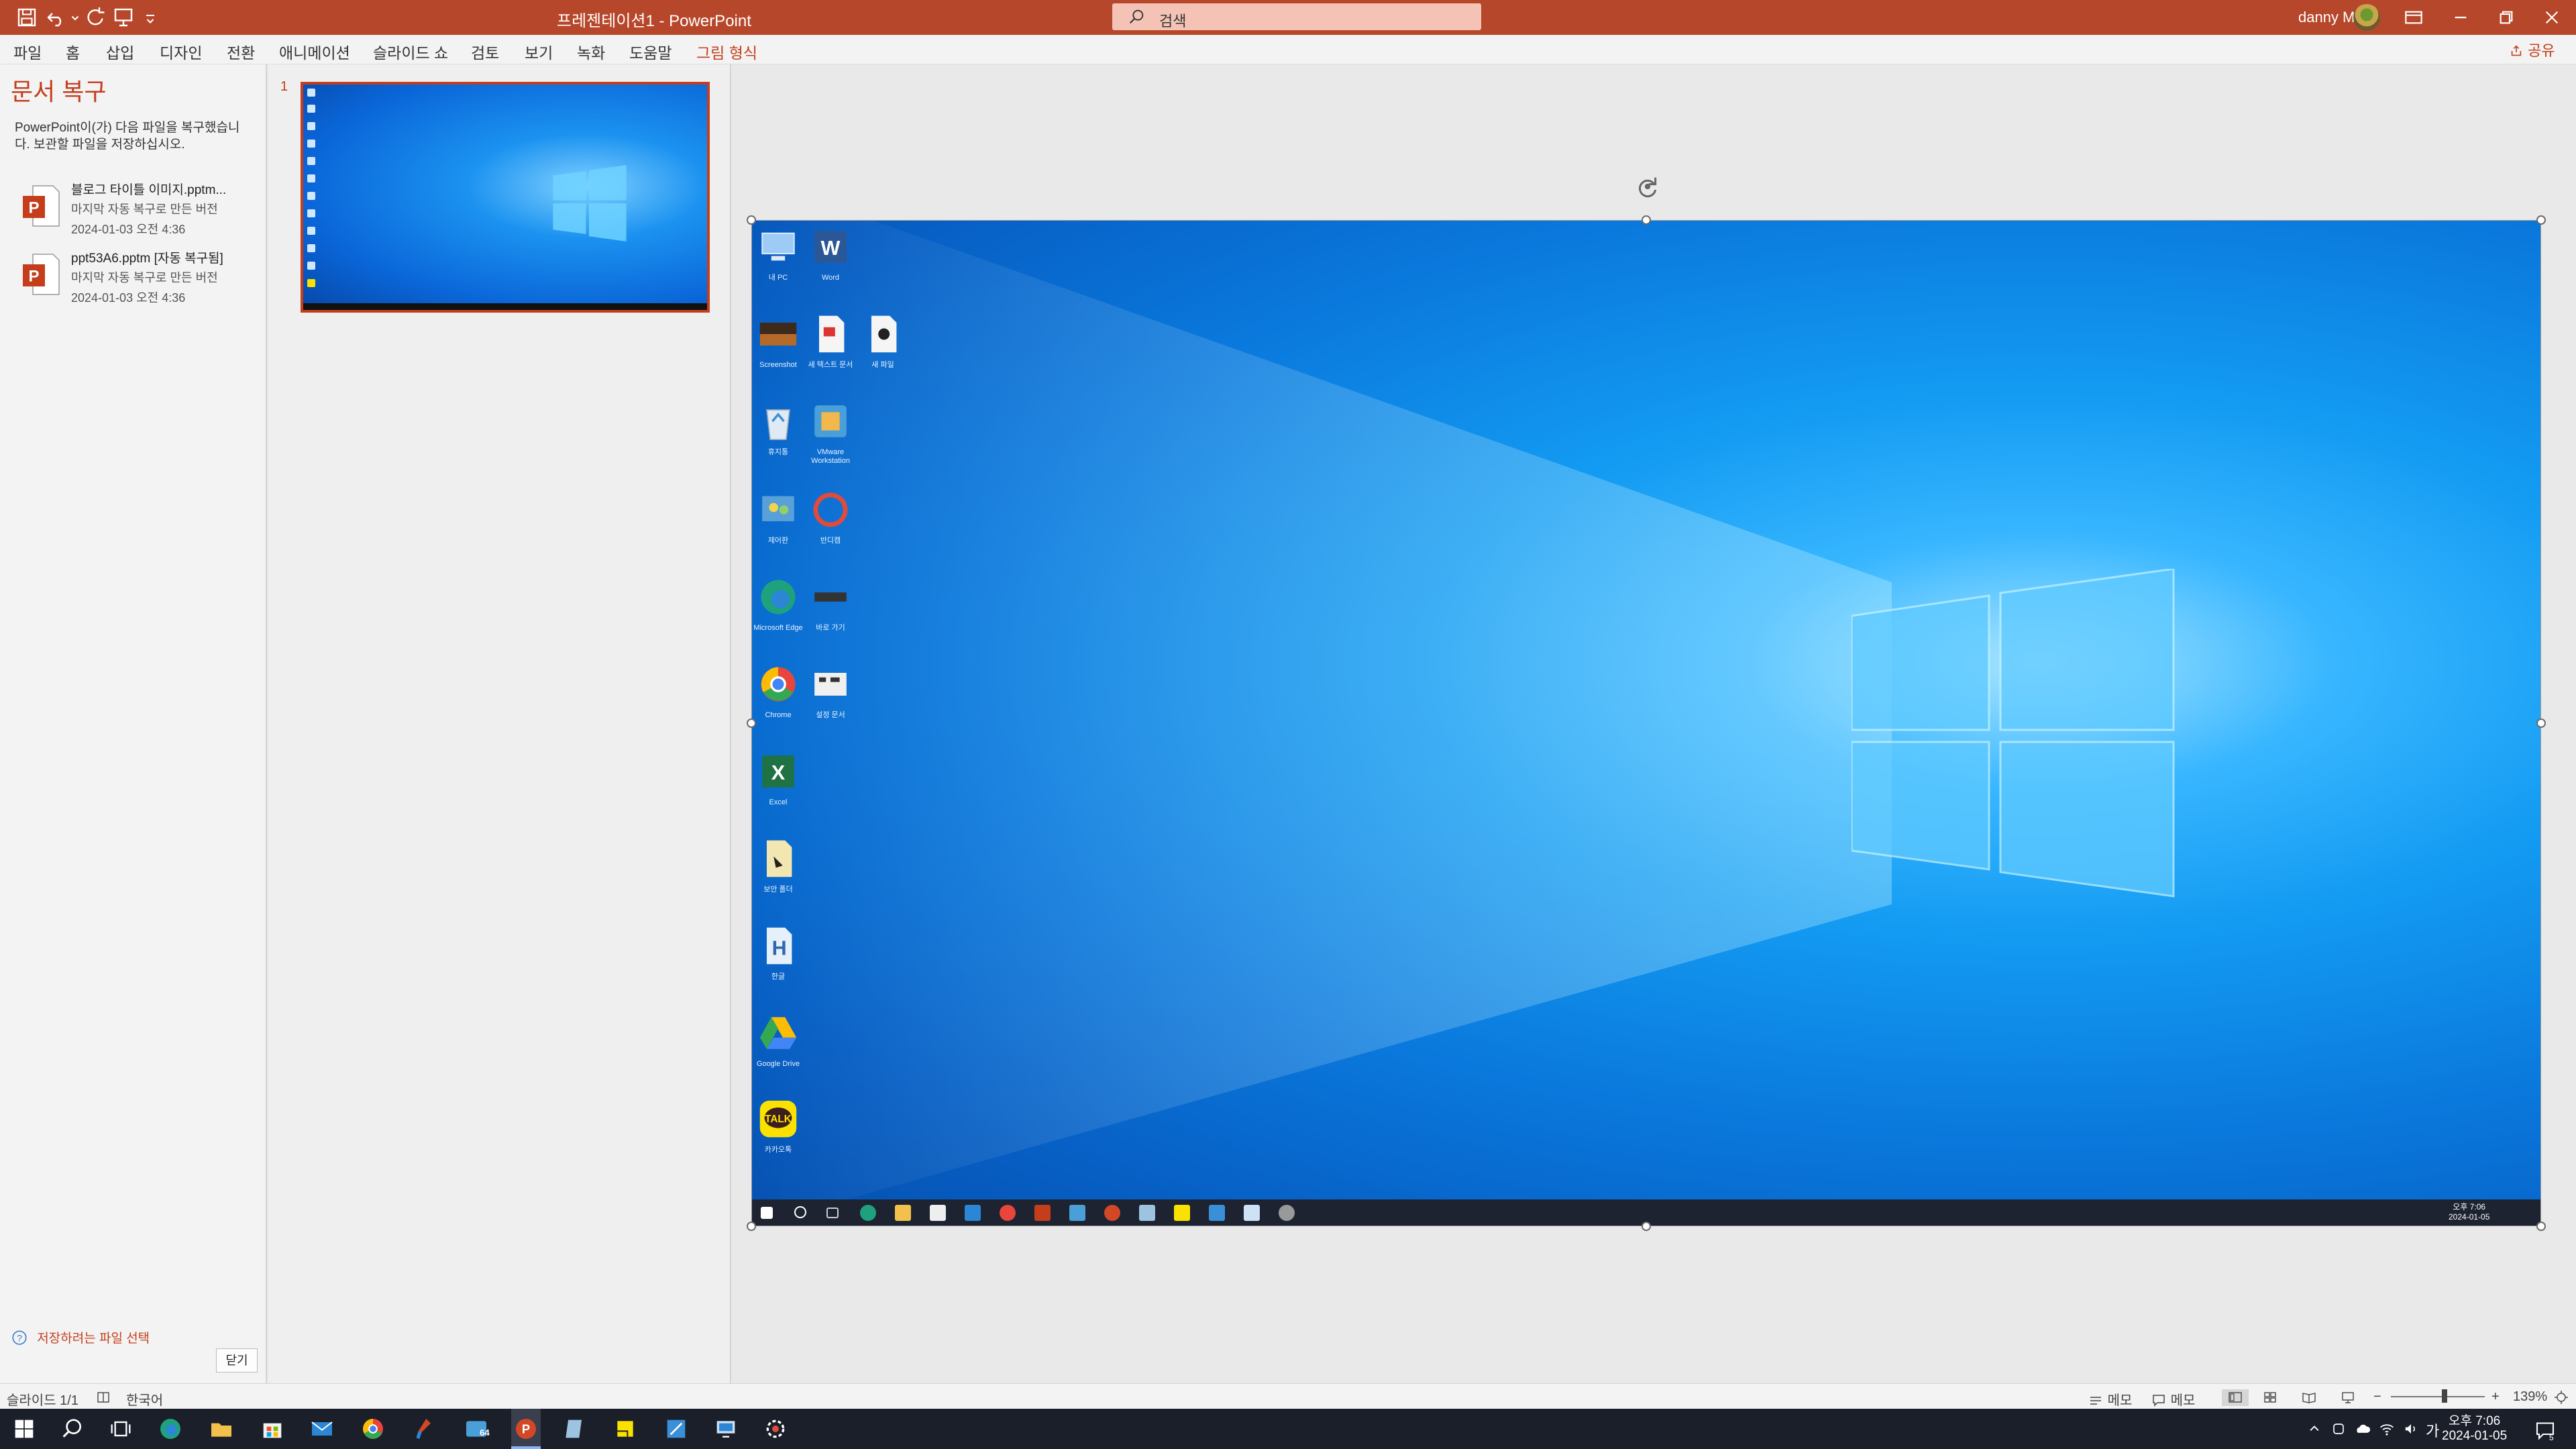  Describe the element at coordinates (778, 701) in the screenshot. I see `desktop-icon-chrome: Chrome` at that location.